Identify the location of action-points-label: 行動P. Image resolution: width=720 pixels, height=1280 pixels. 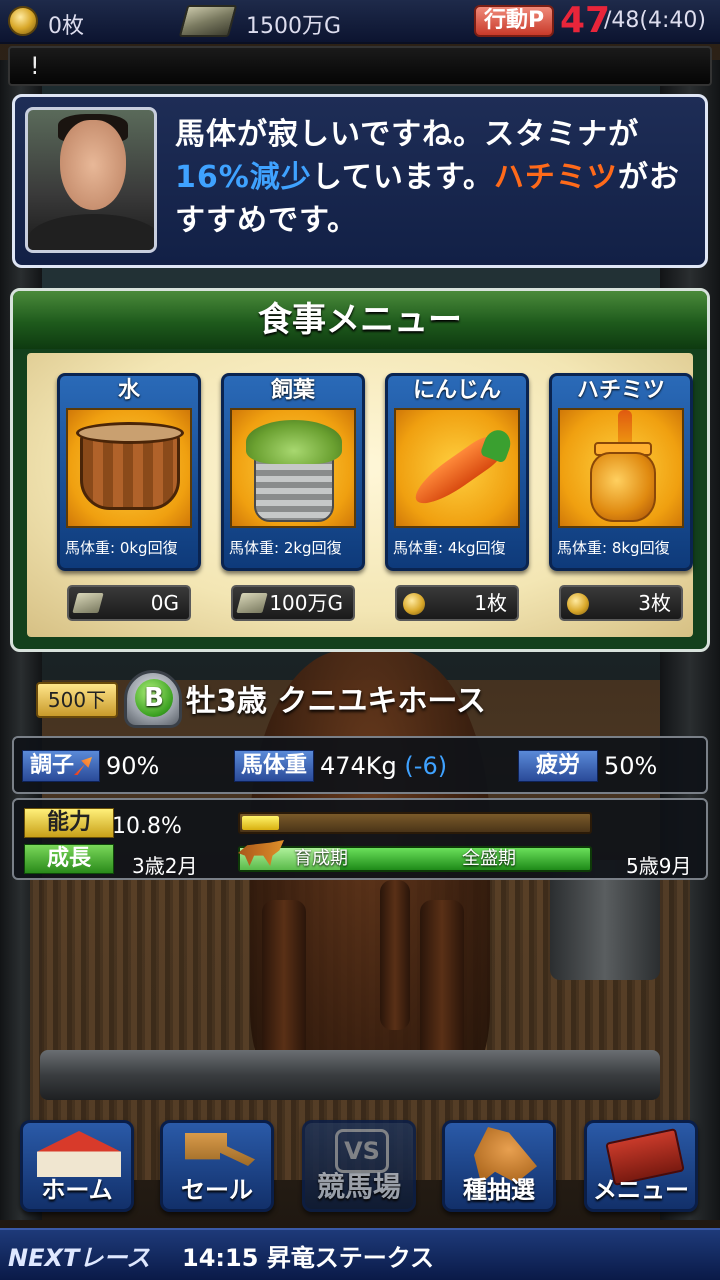
(514, 21).